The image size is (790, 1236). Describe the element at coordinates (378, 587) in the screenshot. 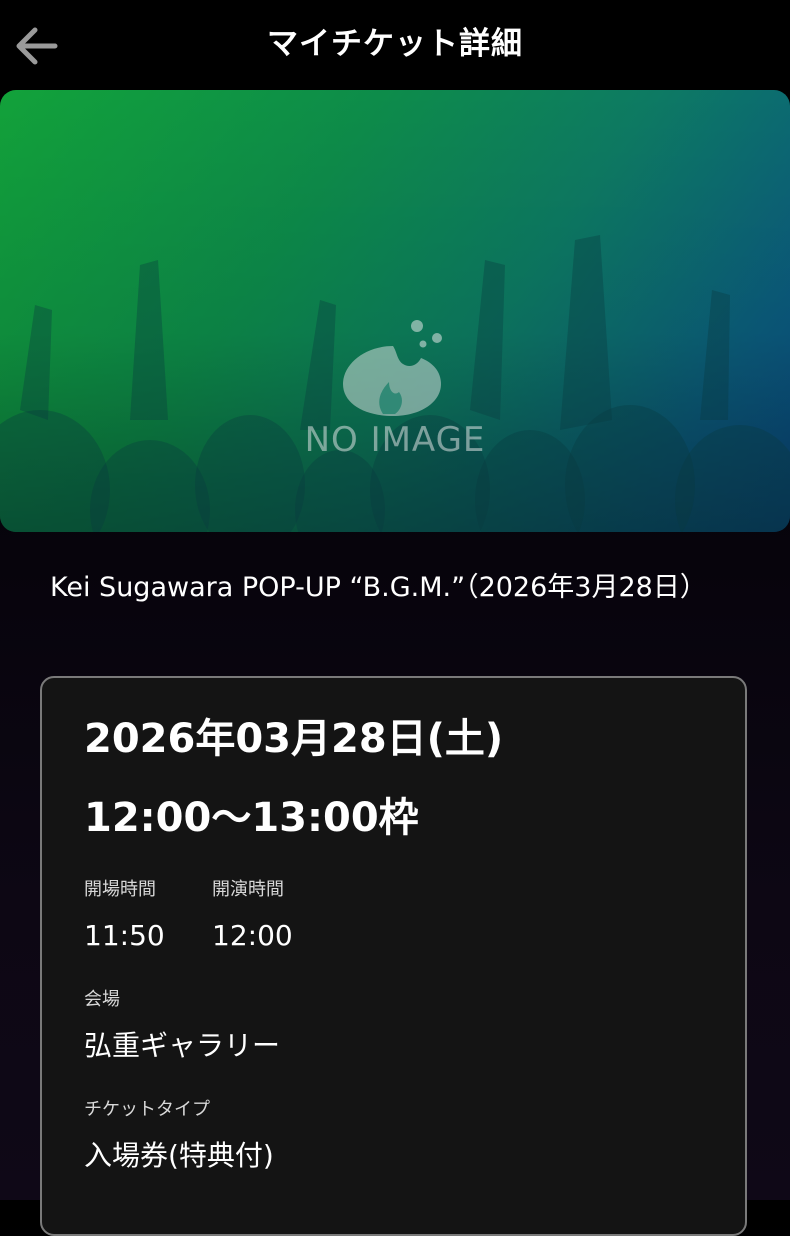

I see `event-title: Kei Sugawara POP-UP “B.G.M.”（2026年3月28日）` at that location.